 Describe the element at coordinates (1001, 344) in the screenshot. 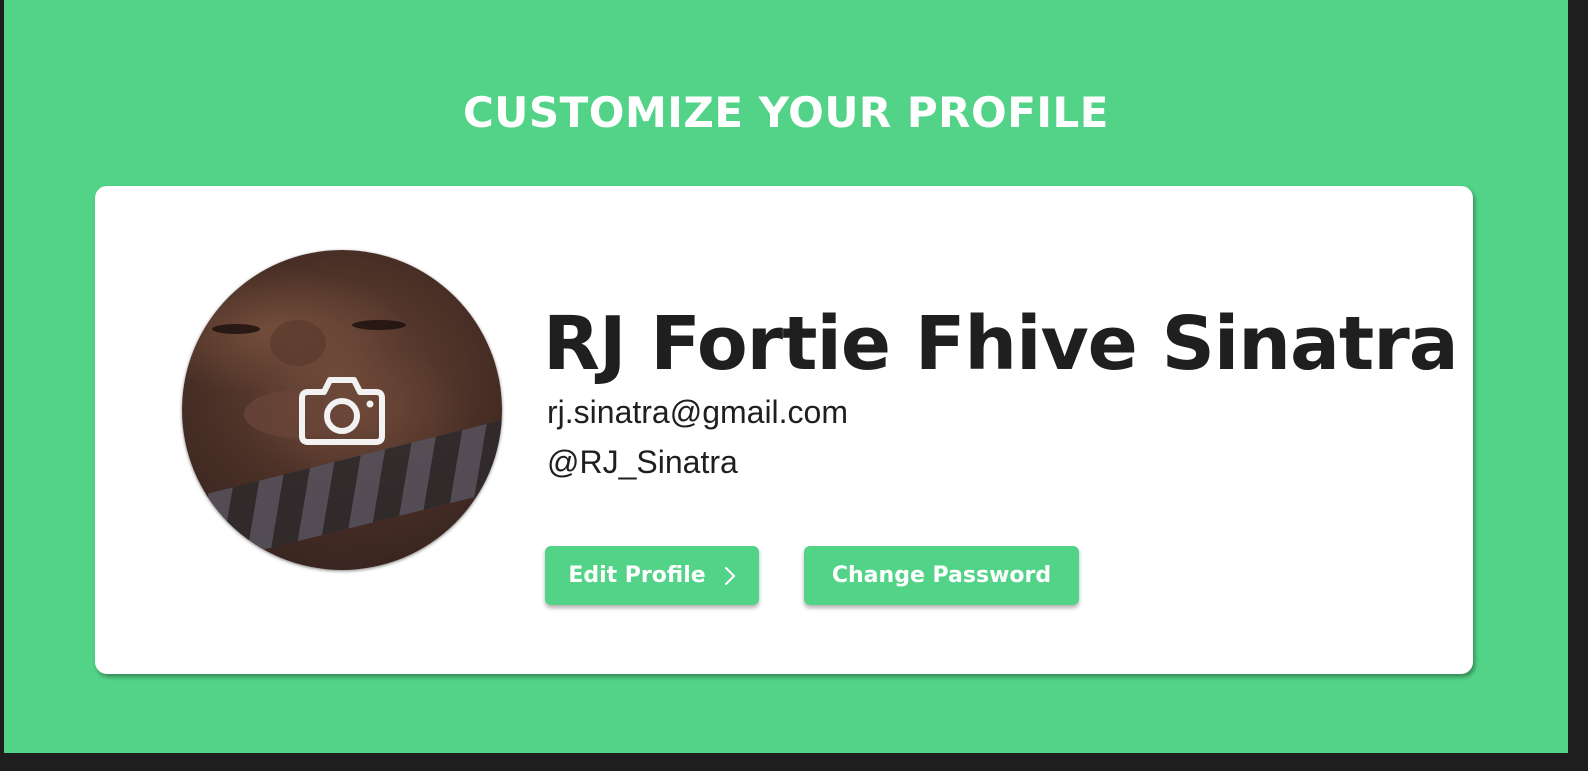

I see `profile-name: RJ Fortie Fhive Sinatra` at that location.